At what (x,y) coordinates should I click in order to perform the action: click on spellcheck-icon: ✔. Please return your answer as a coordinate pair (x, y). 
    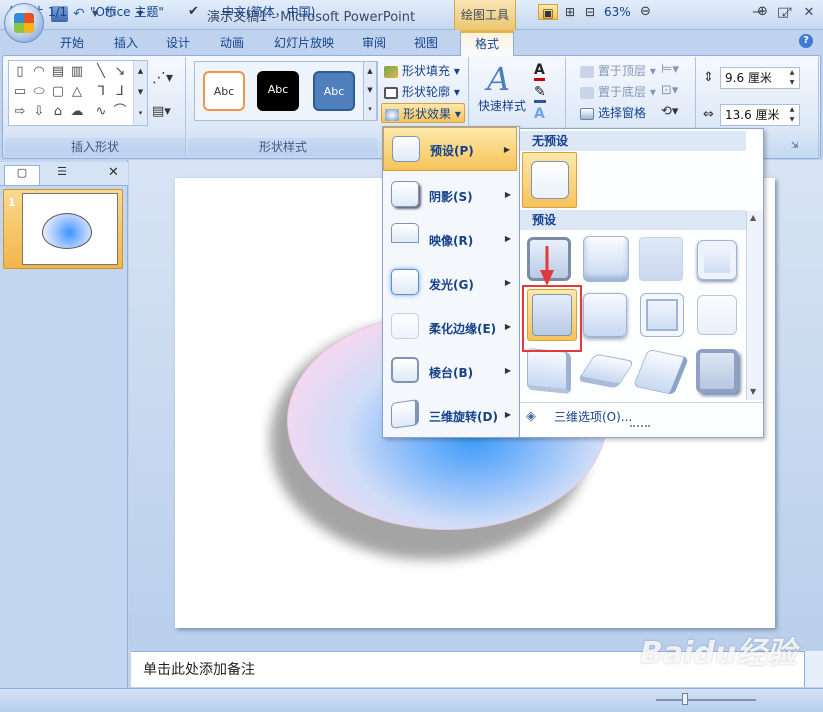
    Looking at the image, I should click on (193, 12).